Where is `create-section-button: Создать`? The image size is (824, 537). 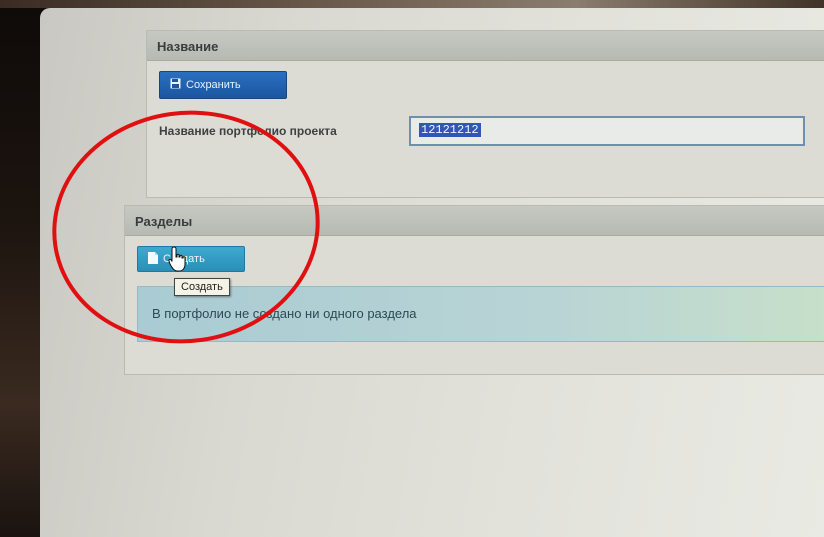
create-section-button: Создать is located at coordinates (191, 259).